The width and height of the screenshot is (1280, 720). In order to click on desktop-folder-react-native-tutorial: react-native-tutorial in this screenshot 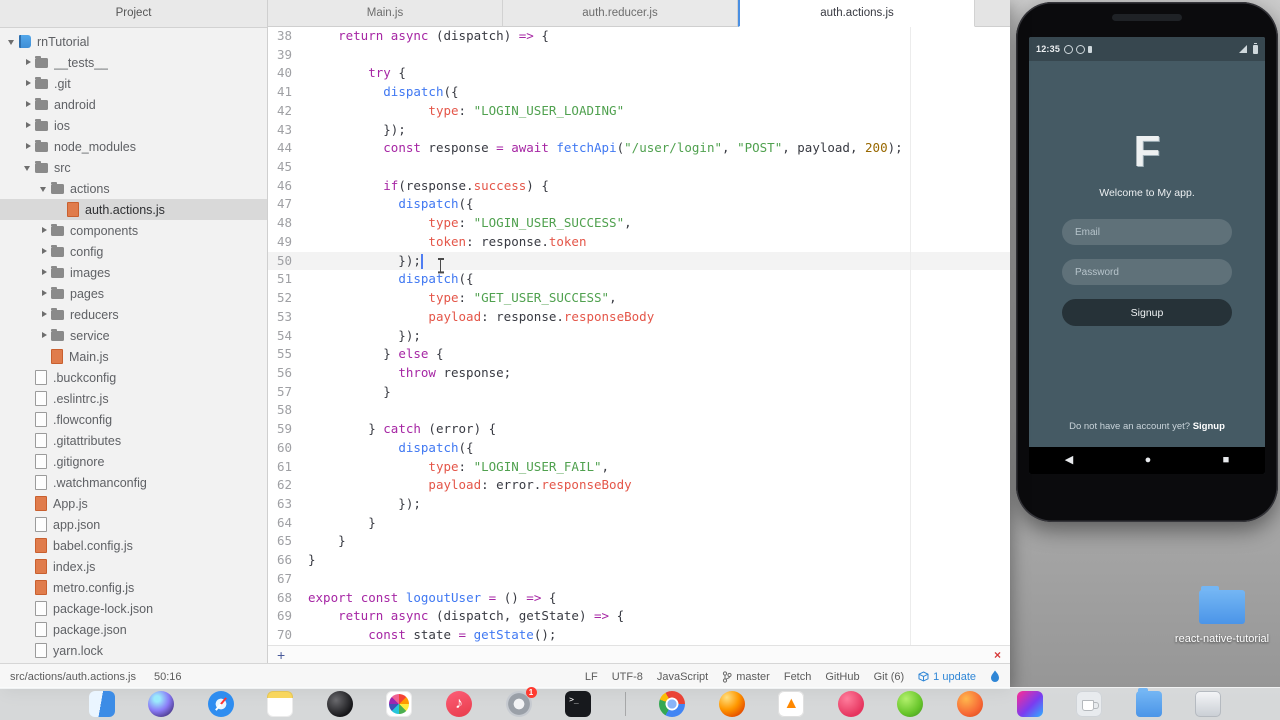, I will do `click(1222, 616)`.